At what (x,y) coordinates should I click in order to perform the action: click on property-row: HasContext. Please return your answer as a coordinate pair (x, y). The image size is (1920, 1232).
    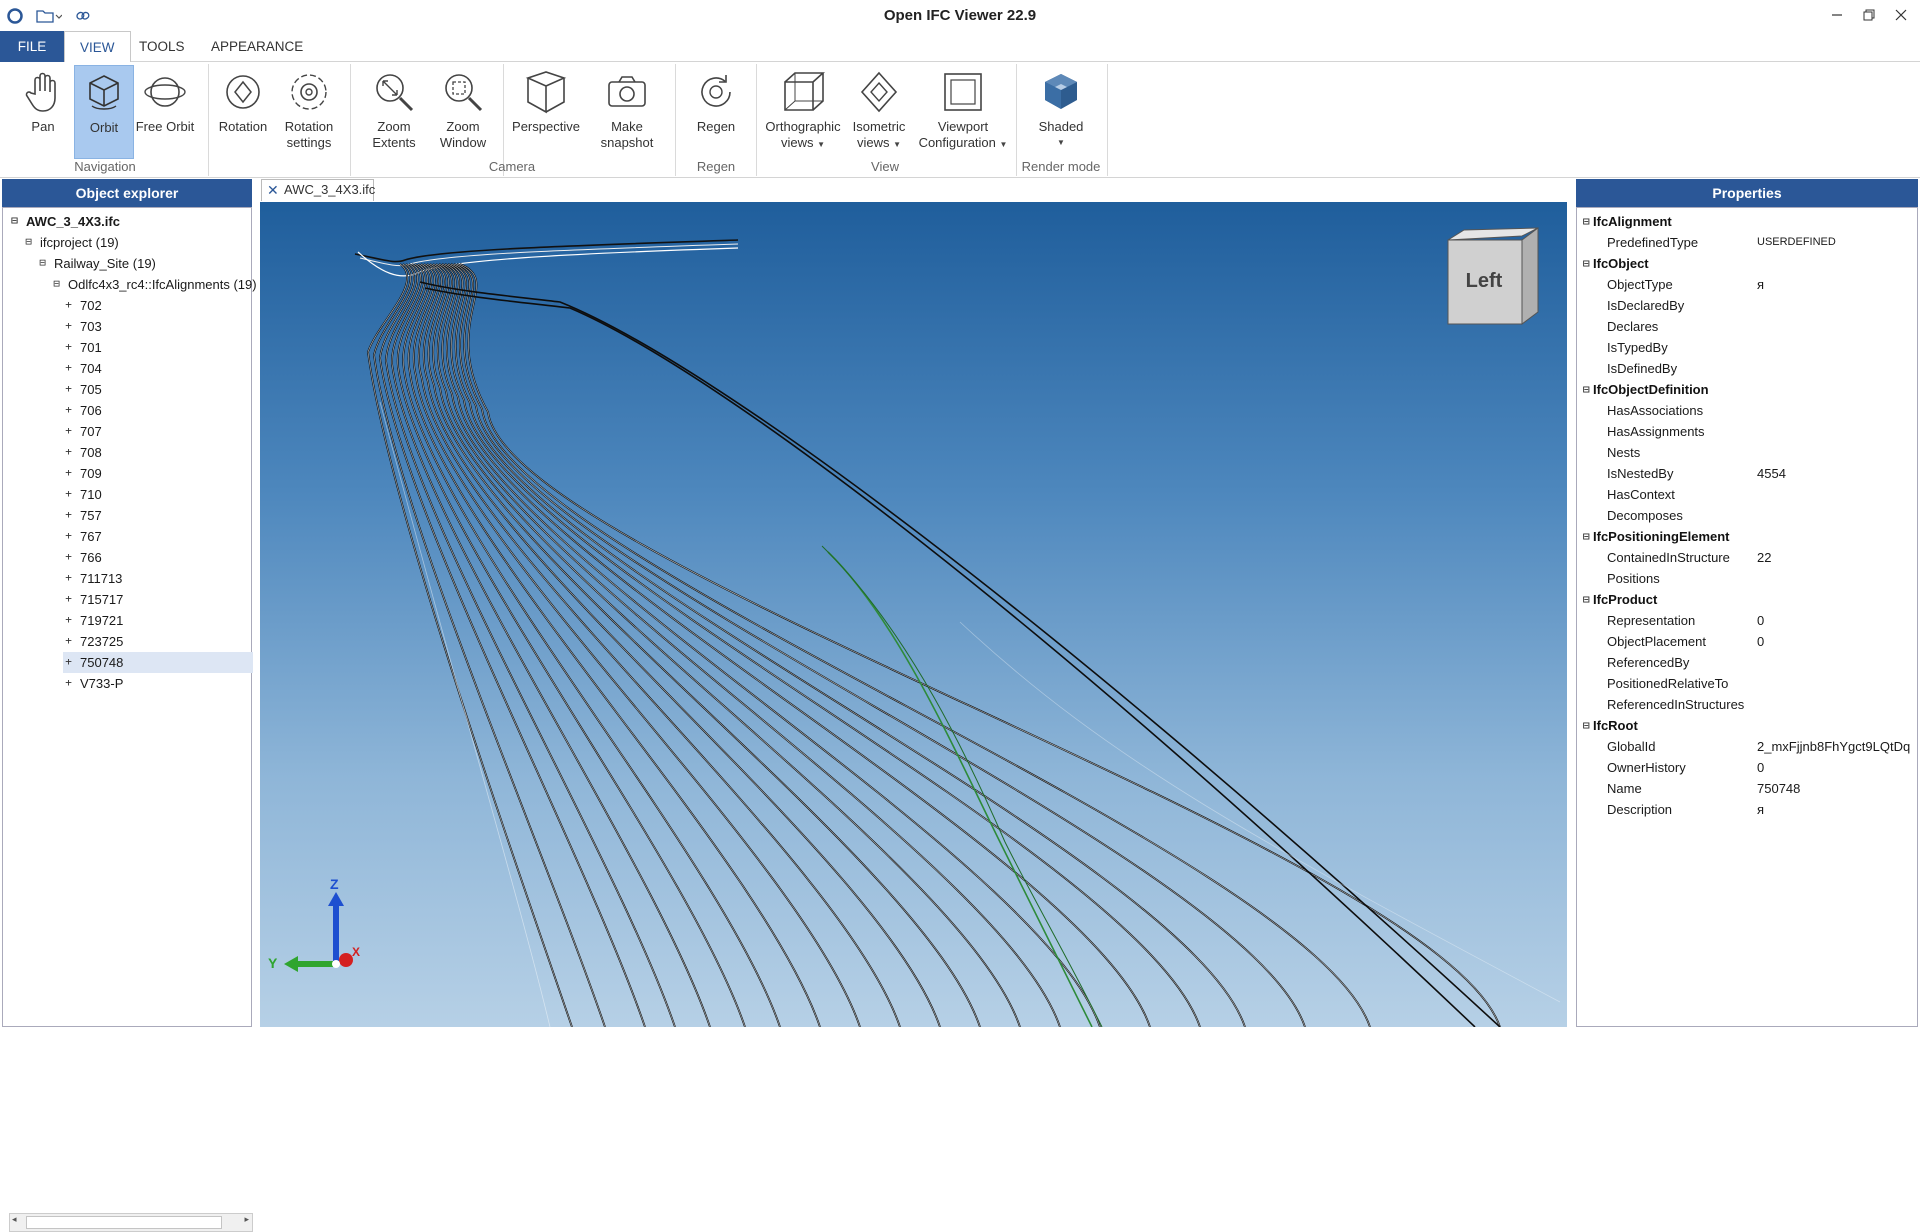
    Looking at the image, I should click on (1747, 494).